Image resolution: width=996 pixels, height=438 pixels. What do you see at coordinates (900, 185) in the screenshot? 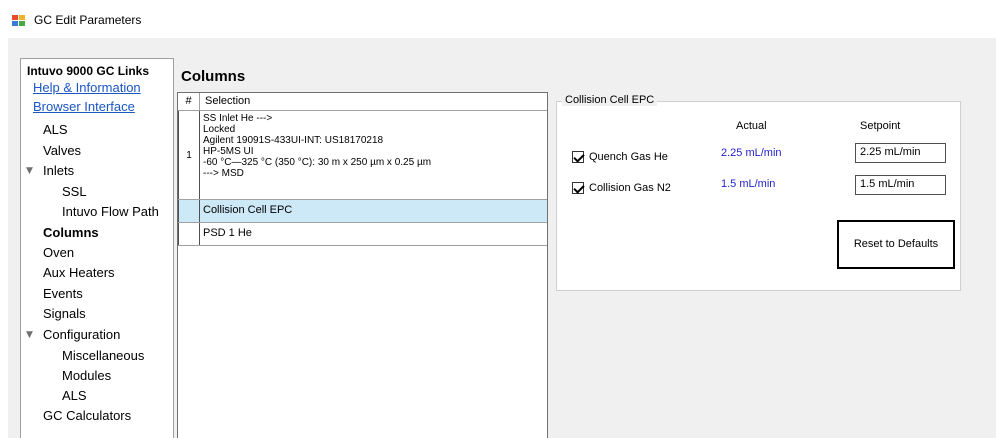
I see `collision-gas-setpoint-field: 1.5 mL/min` at bounding box center [900, 185].